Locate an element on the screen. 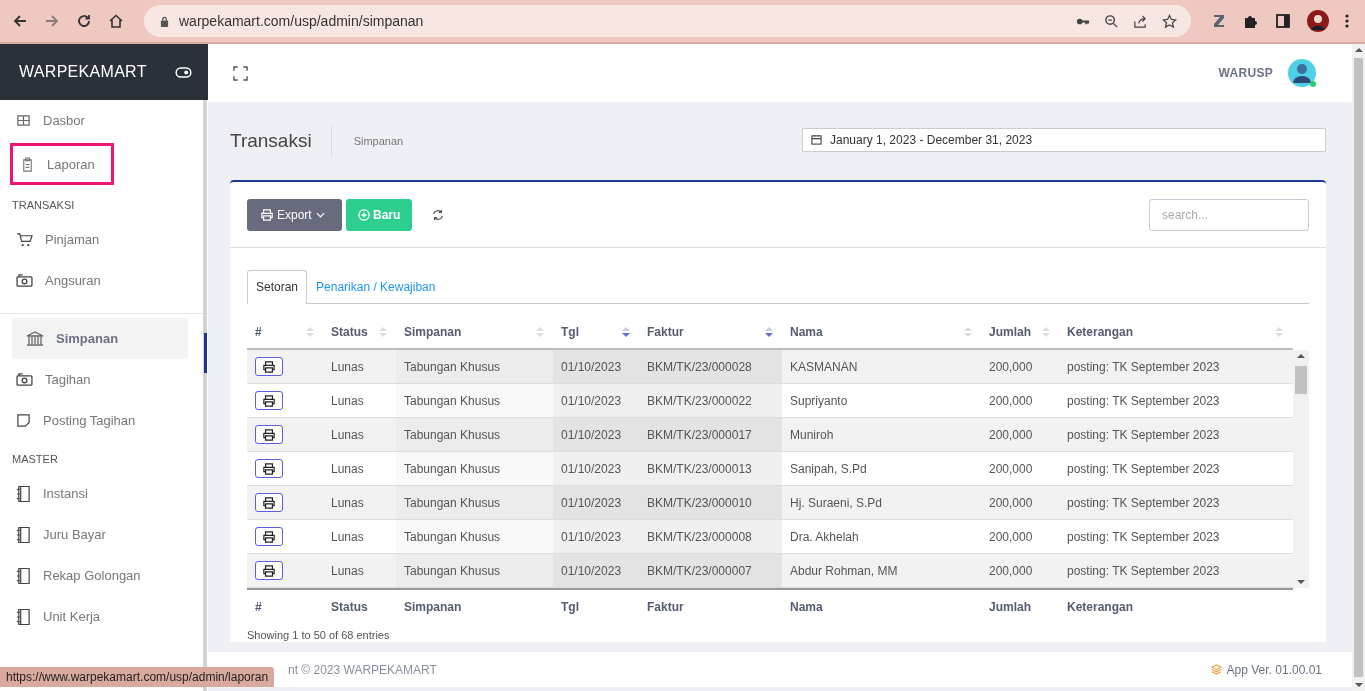 This screenshot has height=691, width=1365. sidebar-item: Tagihan is located at coordinates (99, 379).